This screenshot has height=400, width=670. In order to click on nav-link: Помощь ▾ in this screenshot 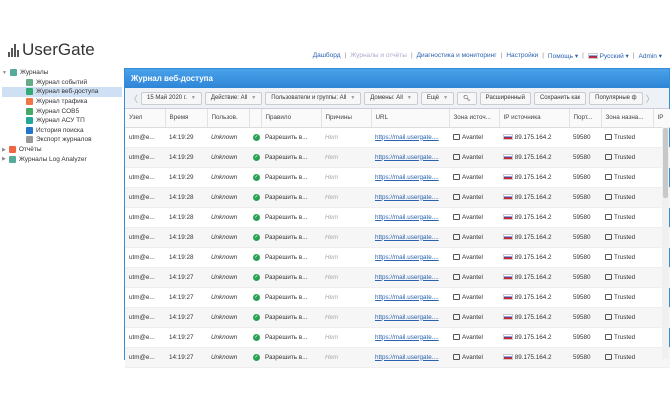, I will do `click(563, 56)`.